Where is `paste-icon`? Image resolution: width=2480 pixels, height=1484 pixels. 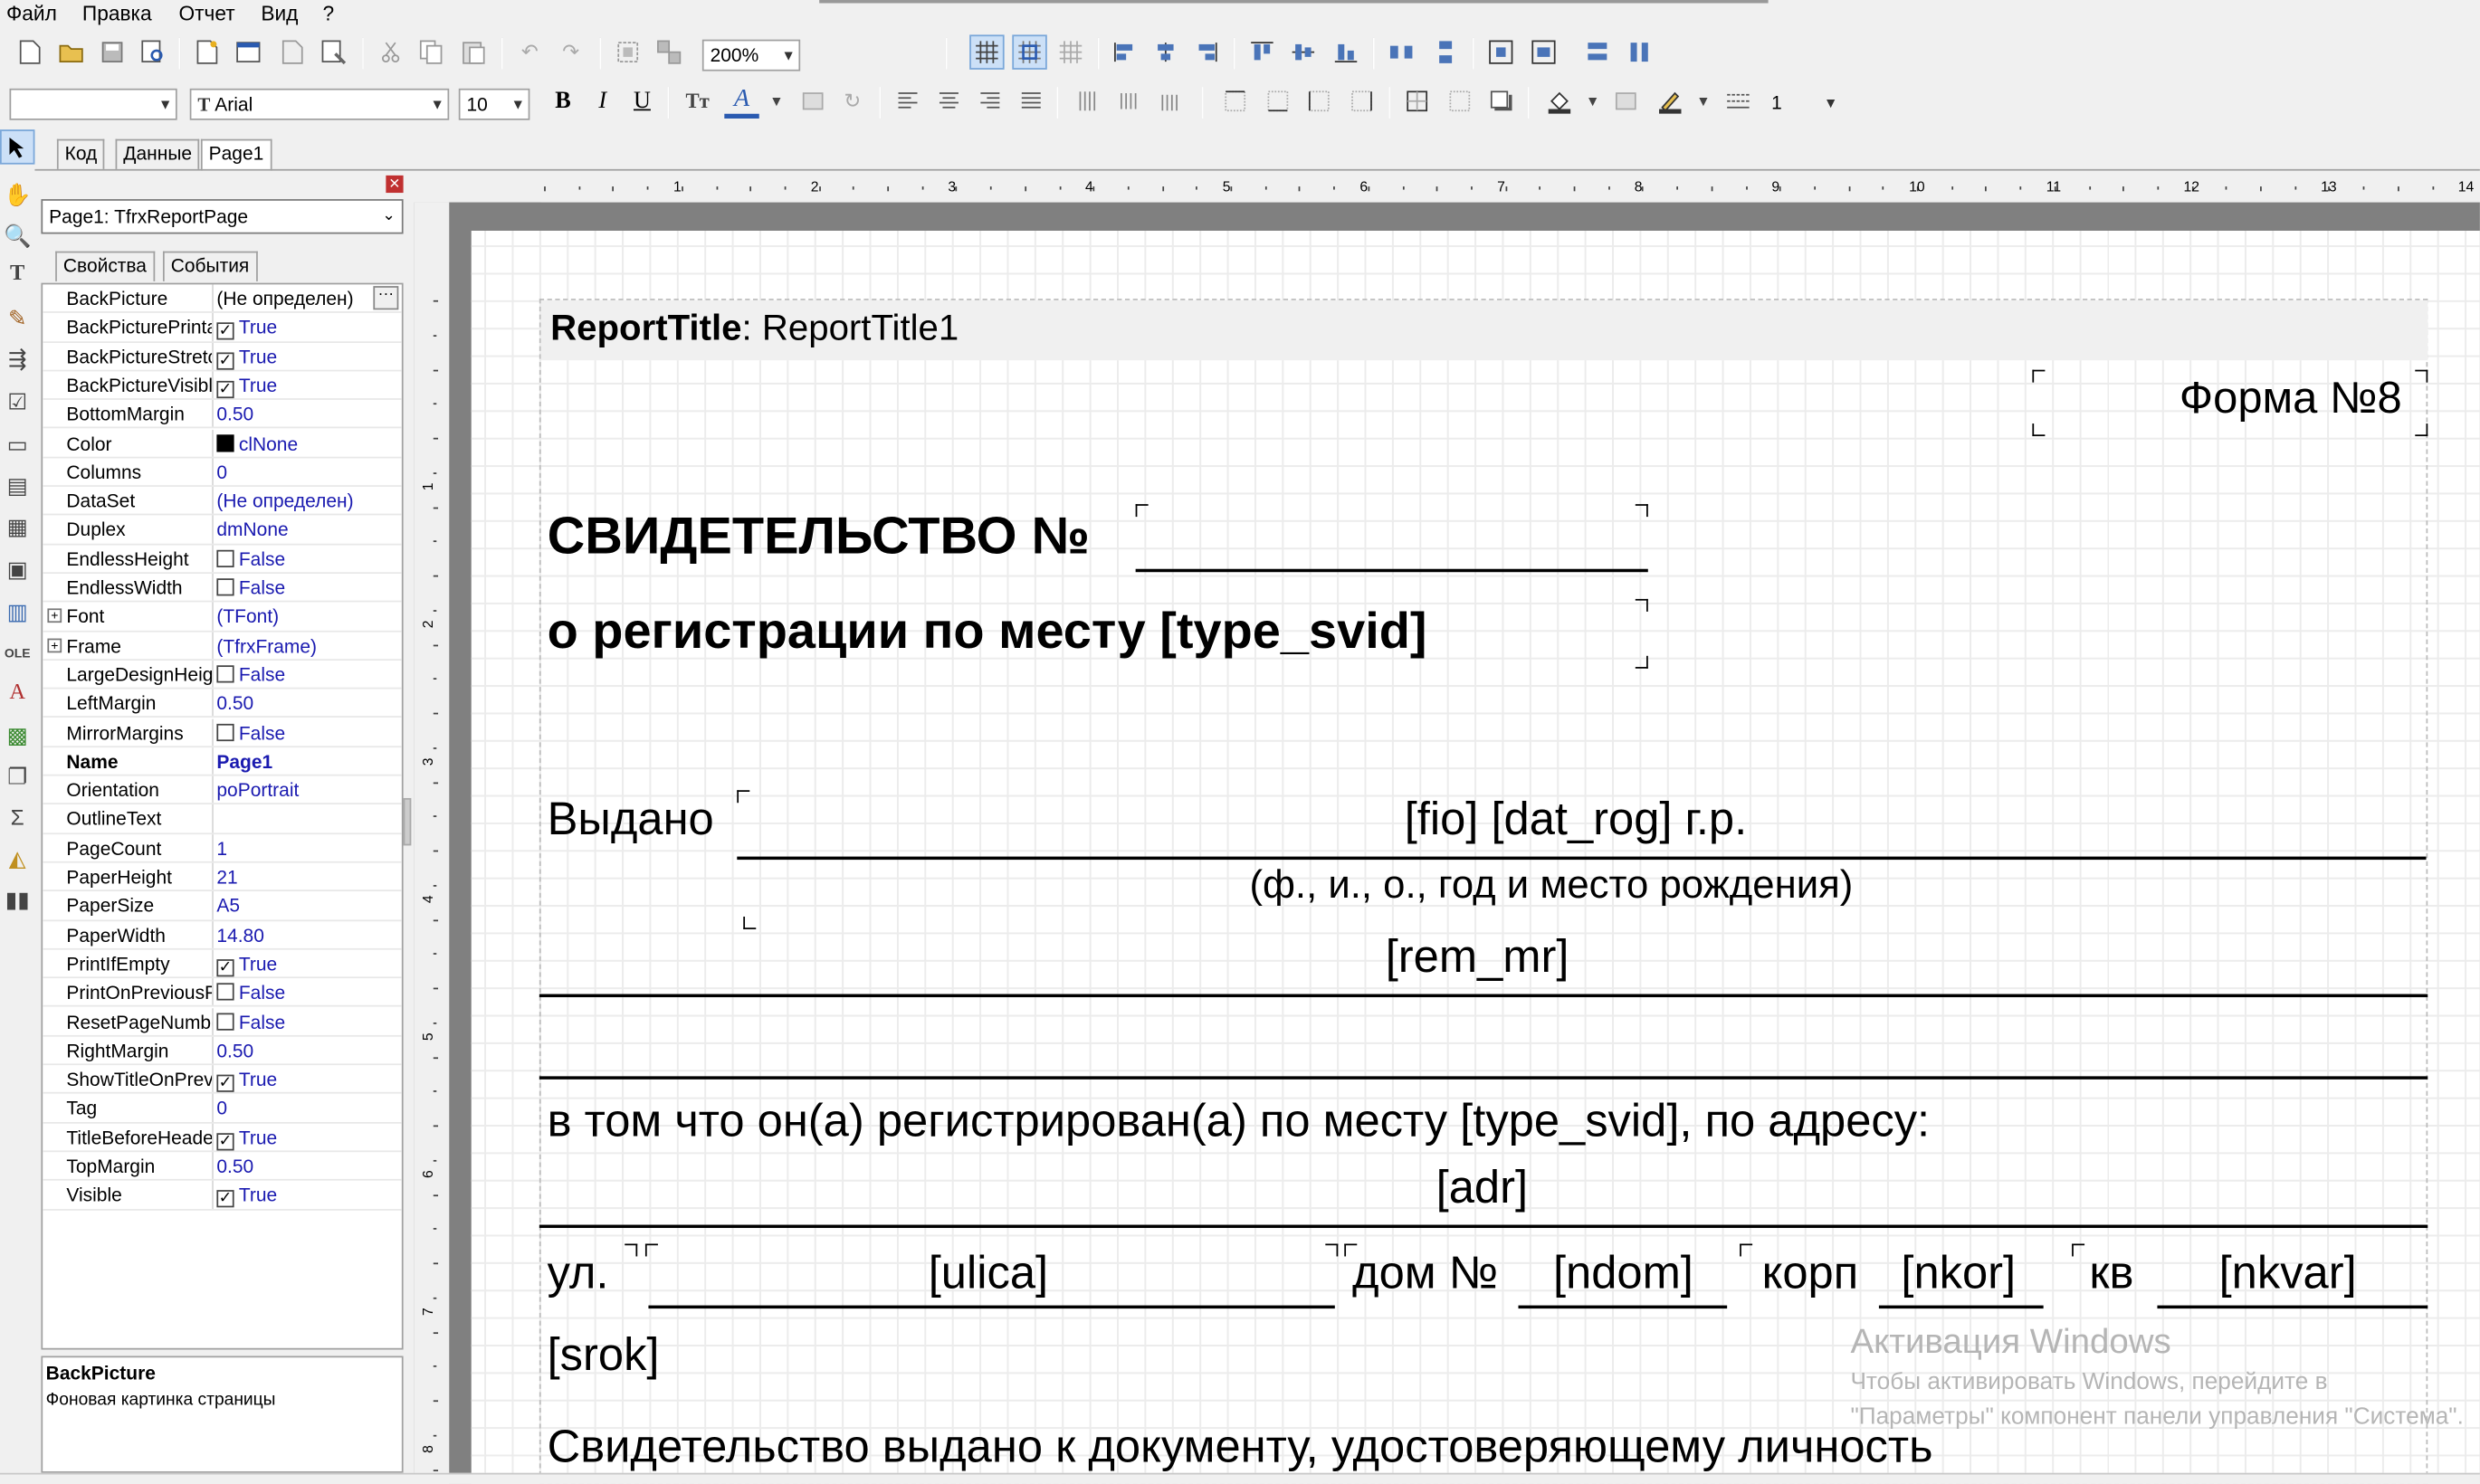
paste-icon is located at coordinates (472, 51).